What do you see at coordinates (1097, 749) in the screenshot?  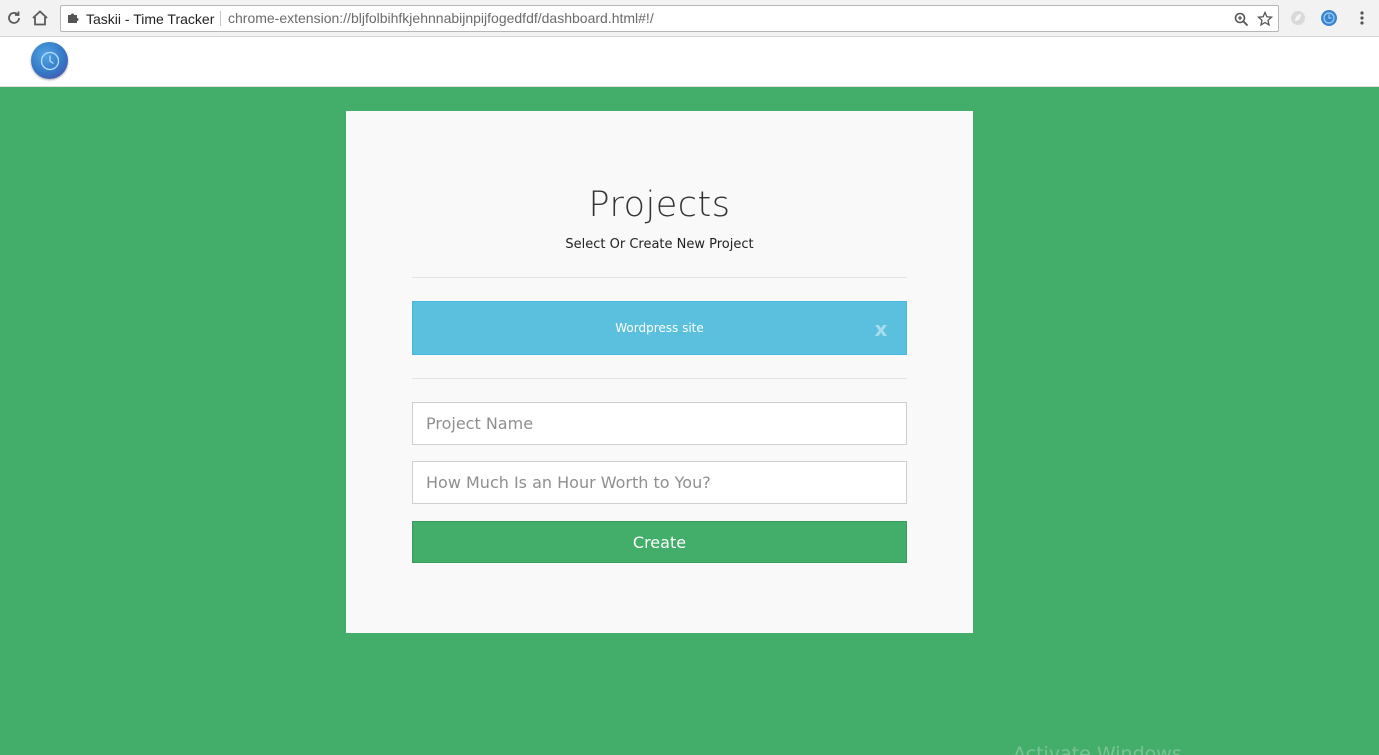 I see `windows-activation-watermark: Activate Windows` at bounding box center [1097, 749].